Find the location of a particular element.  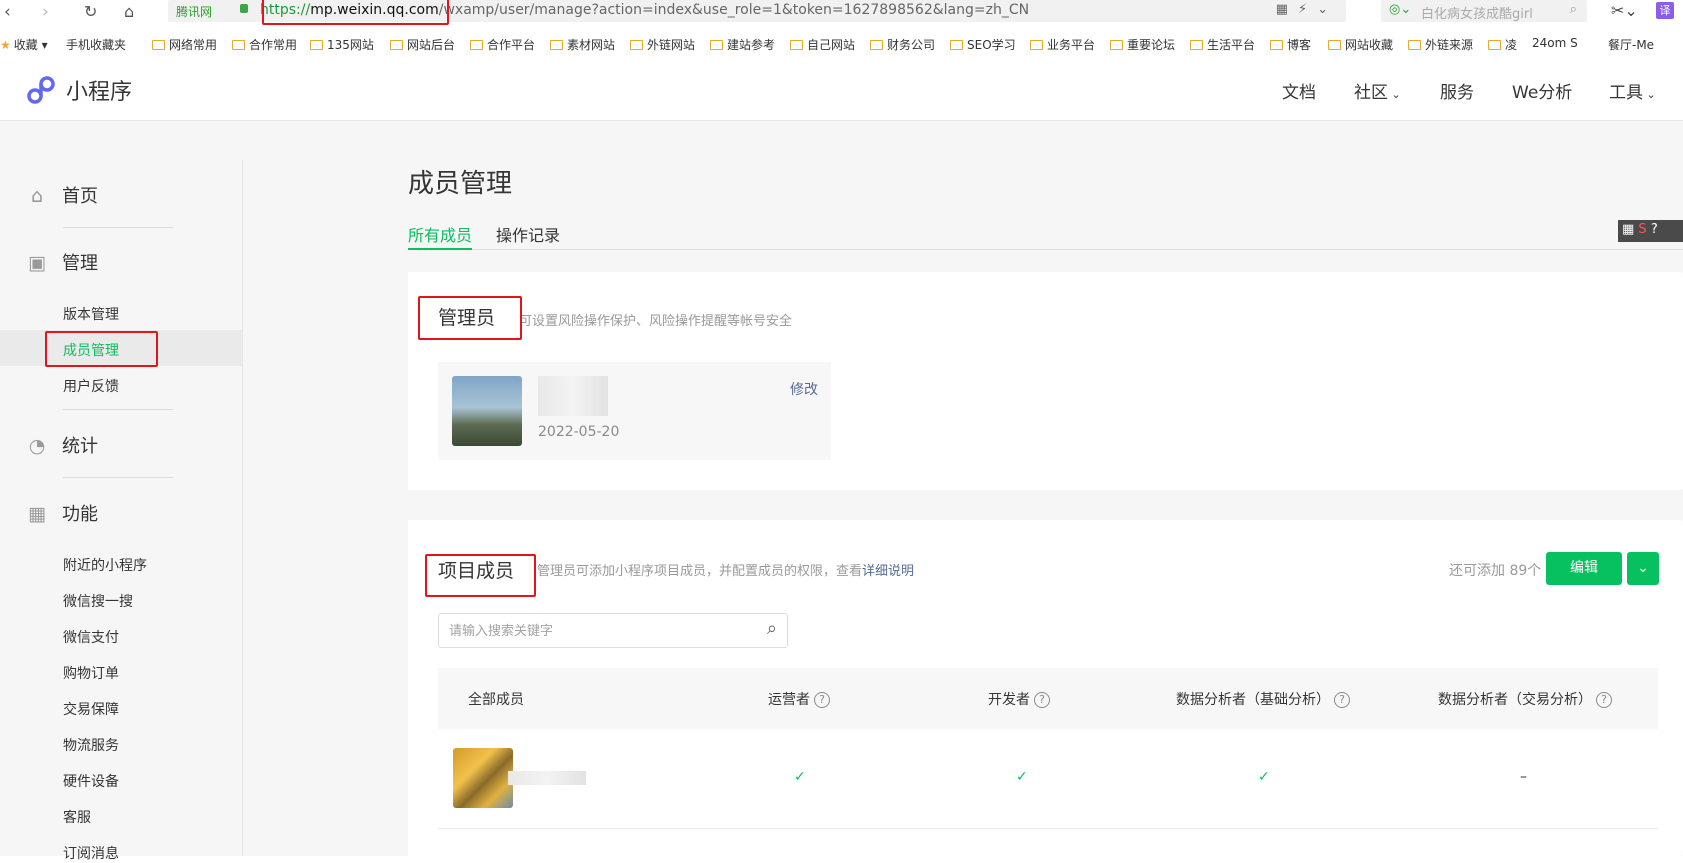

scissors-icon: ✂⌄ is located at coordinates (1624, 10).